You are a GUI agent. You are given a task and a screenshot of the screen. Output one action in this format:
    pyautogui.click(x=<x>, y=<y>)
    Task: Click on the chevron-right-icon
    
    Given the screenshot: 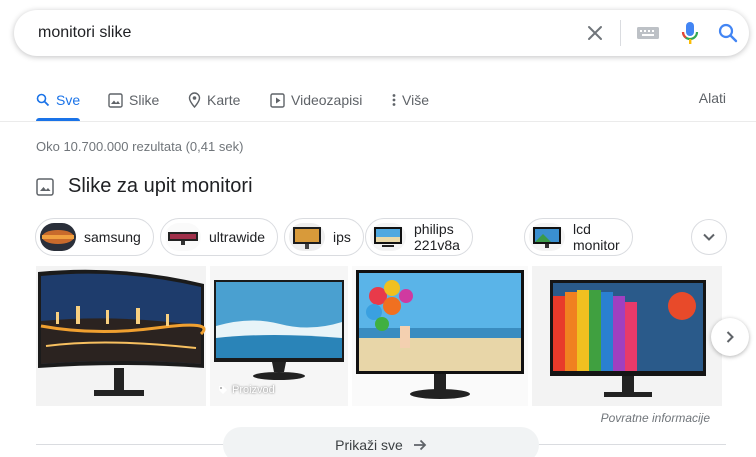 What is the action you would take?
    pyautogui.click(x=730, y=337)
    